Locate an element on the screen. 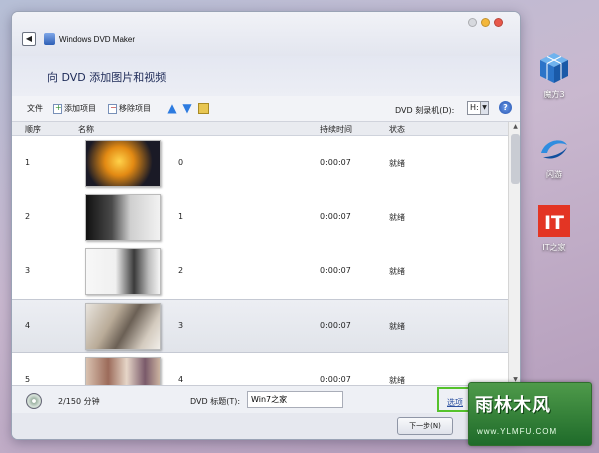 This screenshot has height=453, width=599. table-header: 顺序 名称 持续时间 状态 is located at coordinates (260, 129).